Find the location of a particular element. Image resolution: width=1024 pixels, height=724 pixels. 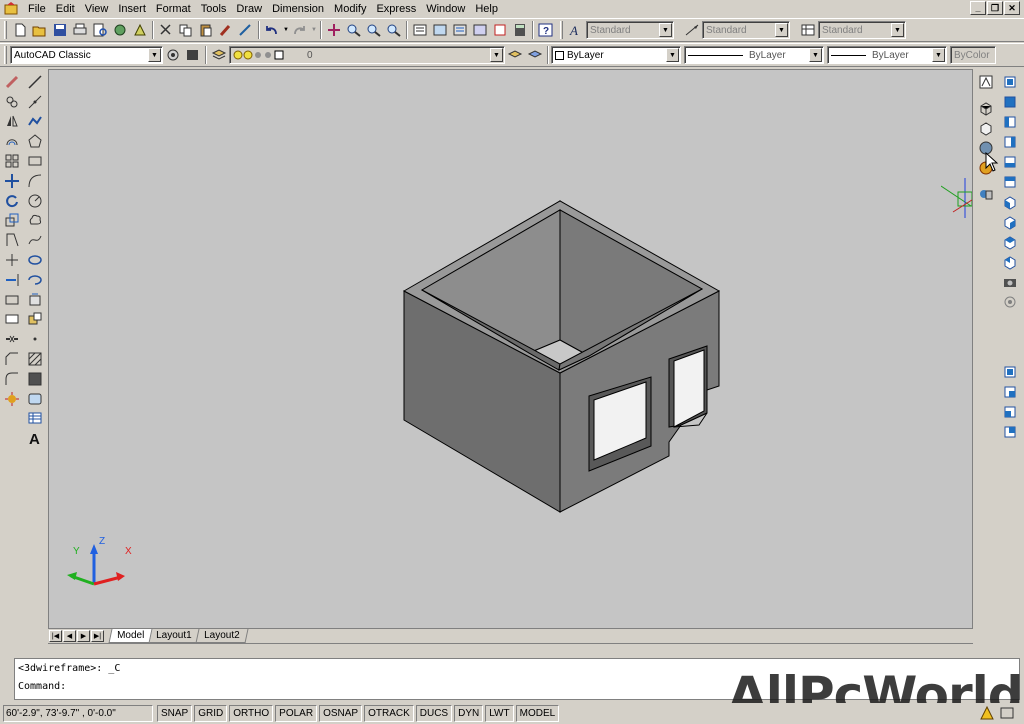

front-view-icon is located at coordinates (1010, 162).